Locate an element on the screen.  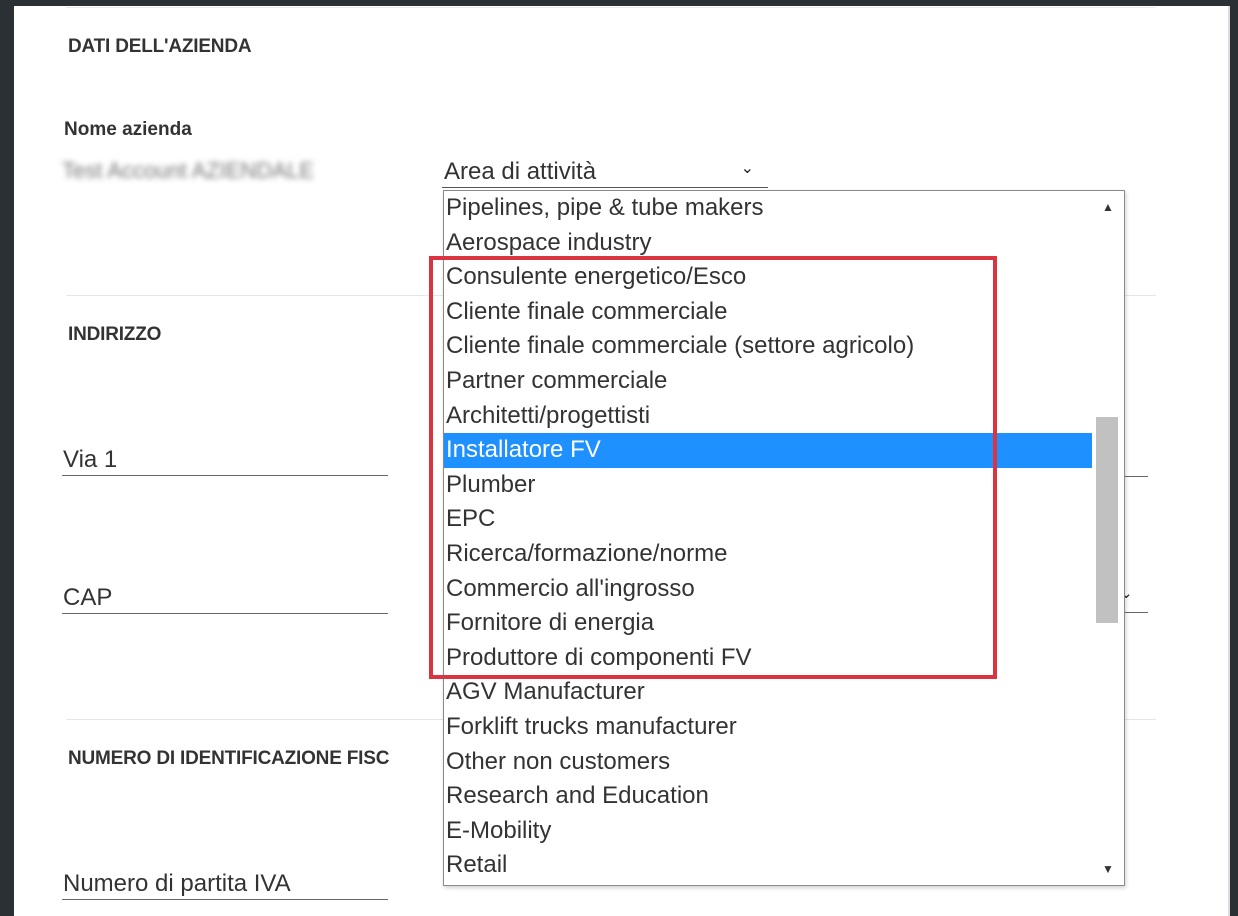
company-name-label: Nome azienda is located at coordinates (128, 129).